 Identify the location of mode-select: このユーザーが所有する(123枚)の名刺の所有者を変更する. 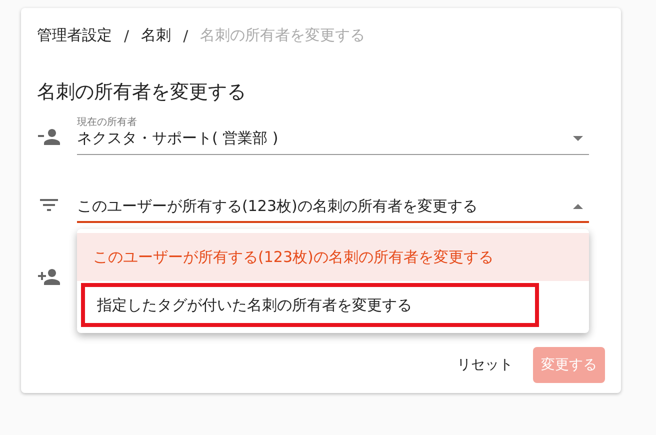
(333, 210).